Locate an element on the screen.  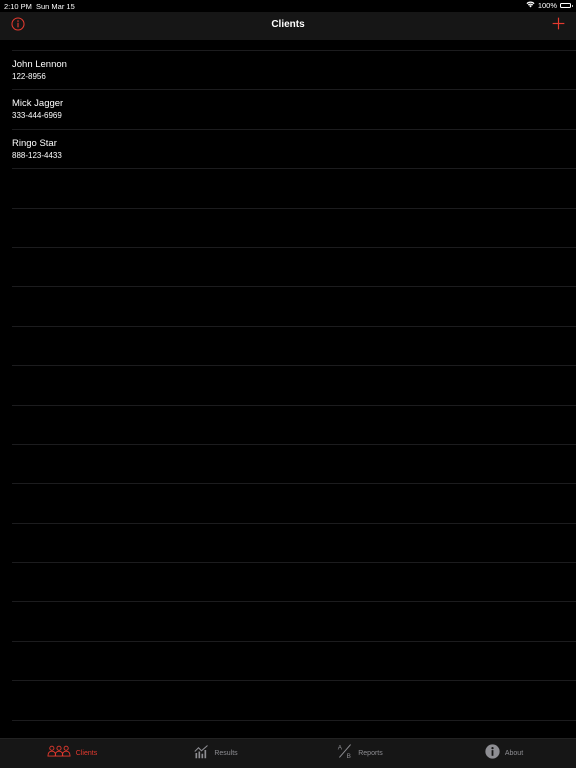
client-name: Ringo Star is located at coordinates (34, 143).